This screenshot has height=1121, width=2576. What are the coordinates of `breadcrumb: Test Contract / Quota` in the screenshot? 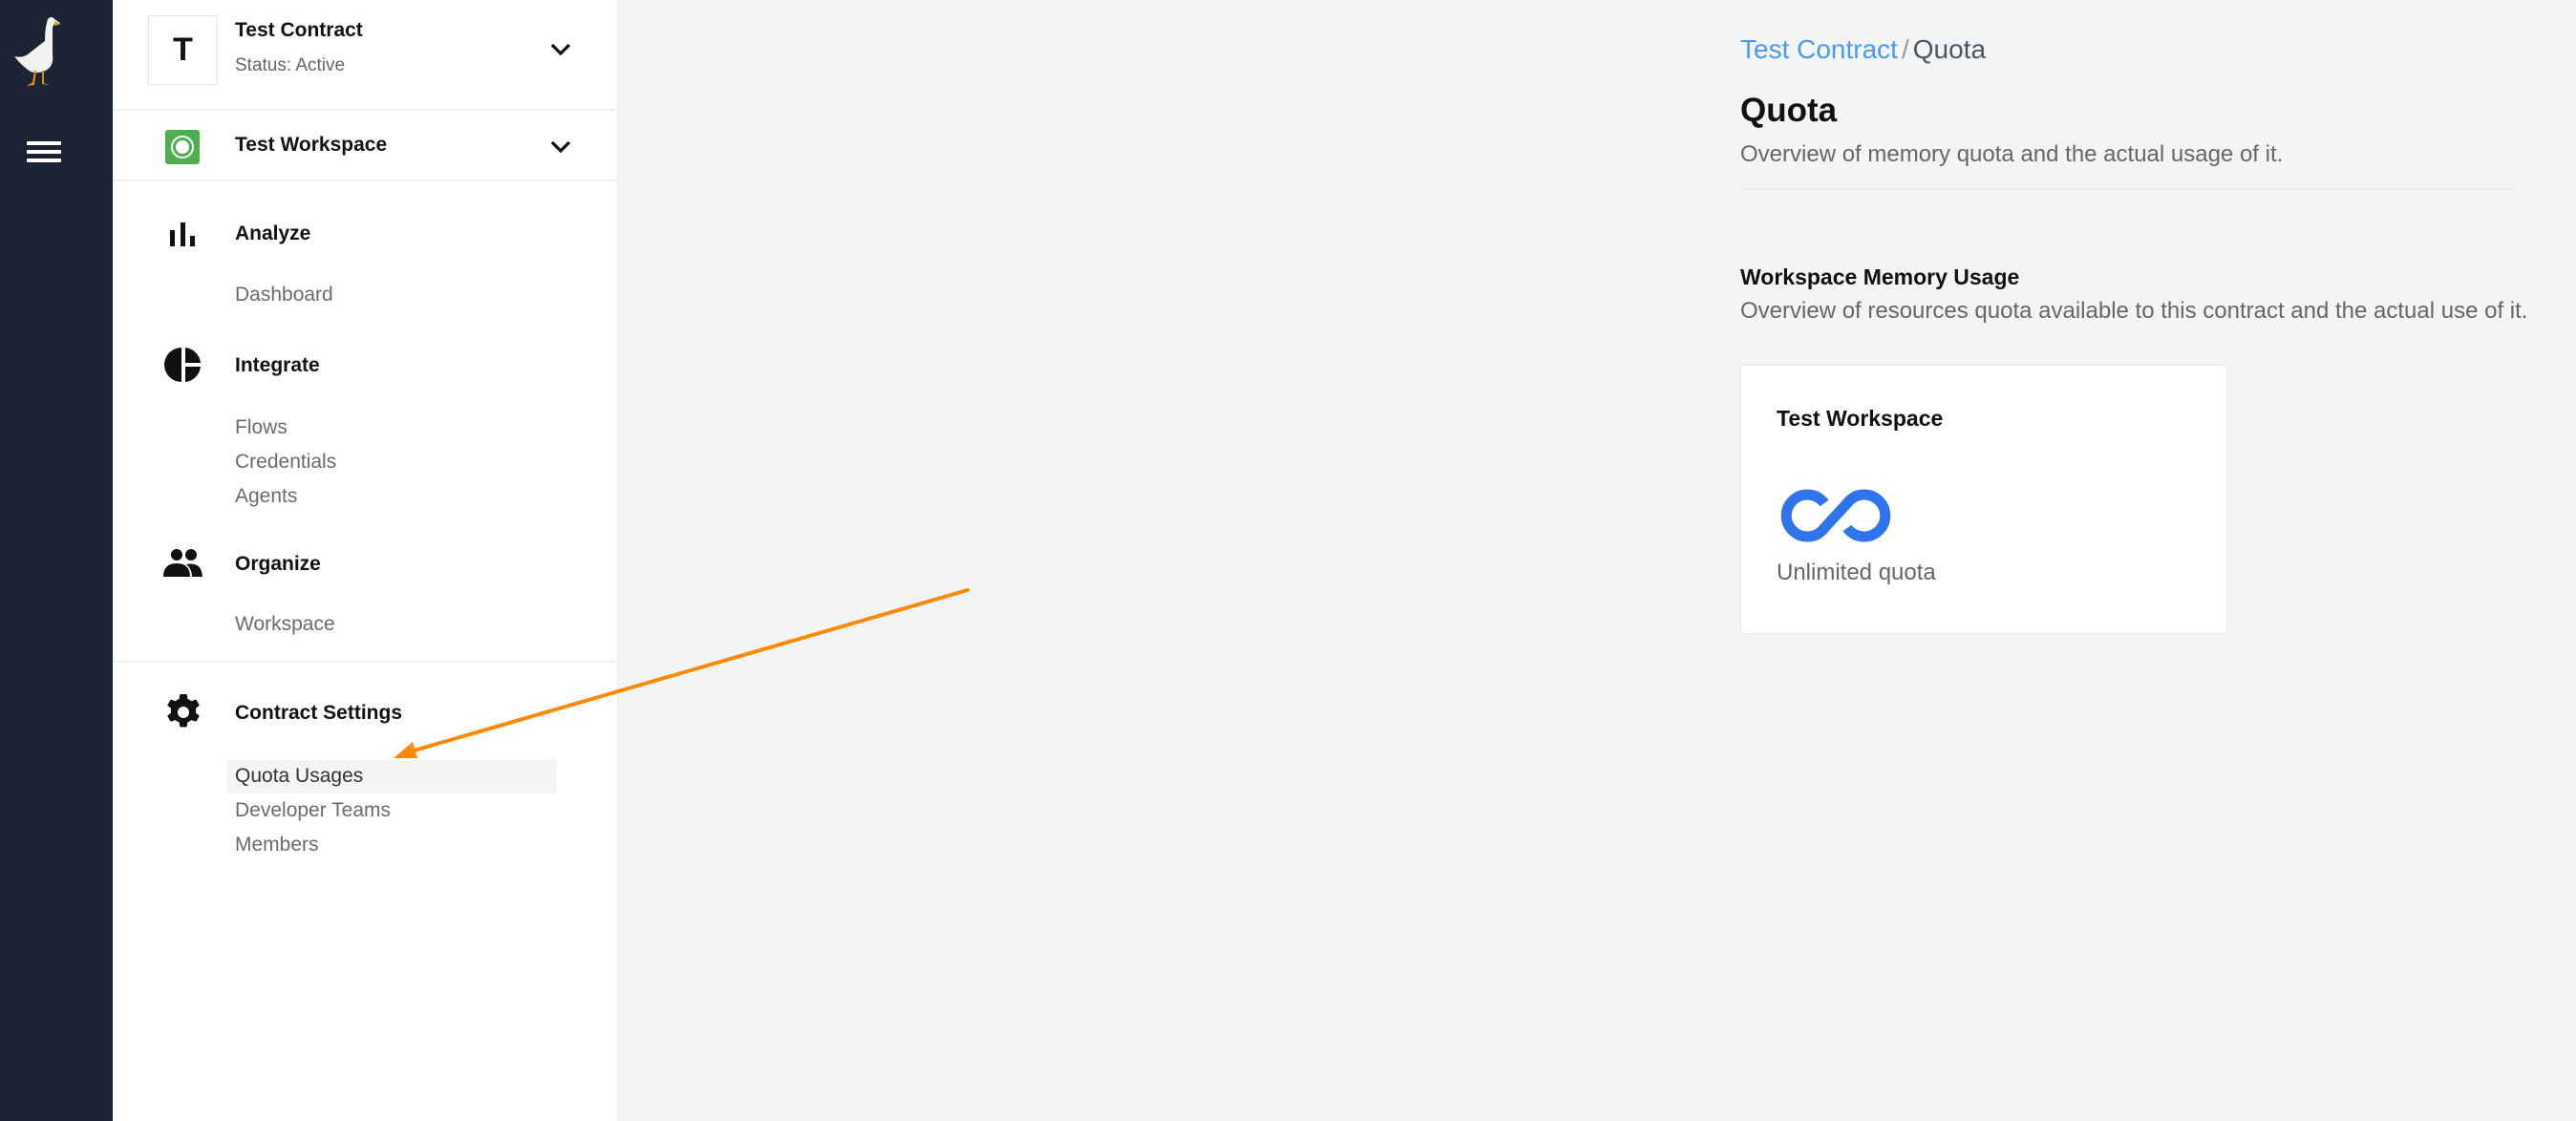 It's located at (1863, 49).